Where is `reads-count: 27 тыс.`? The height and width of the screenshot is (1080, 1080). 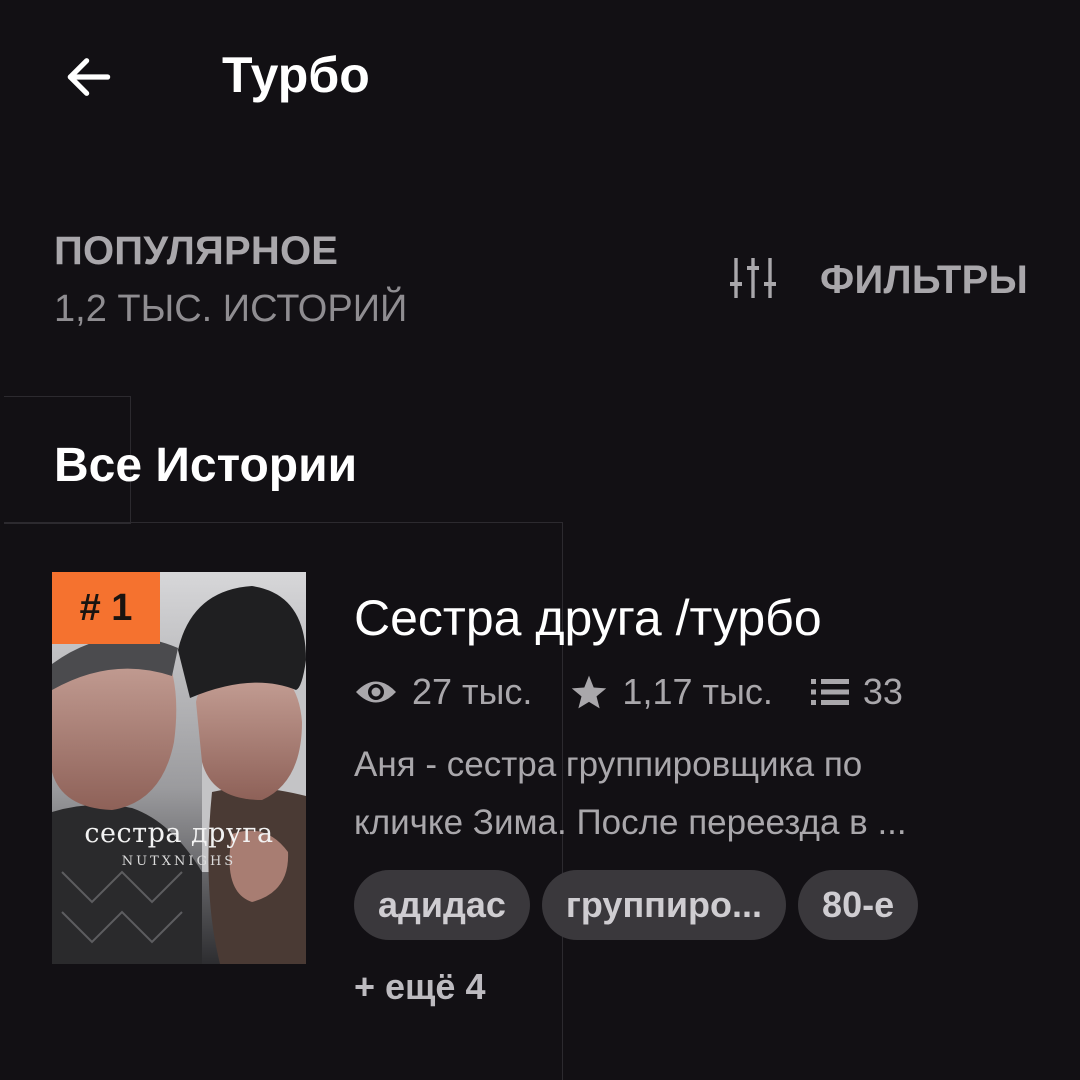 reads-count: 27 тыс. is located at coordinates (472, 691).